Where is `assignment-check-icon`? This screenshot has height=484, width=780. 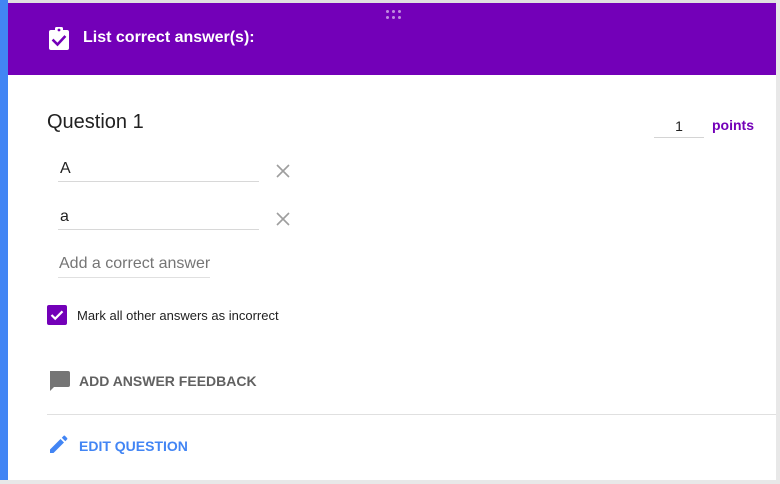
assignment-check-icon is located at coordinates (59, 39).